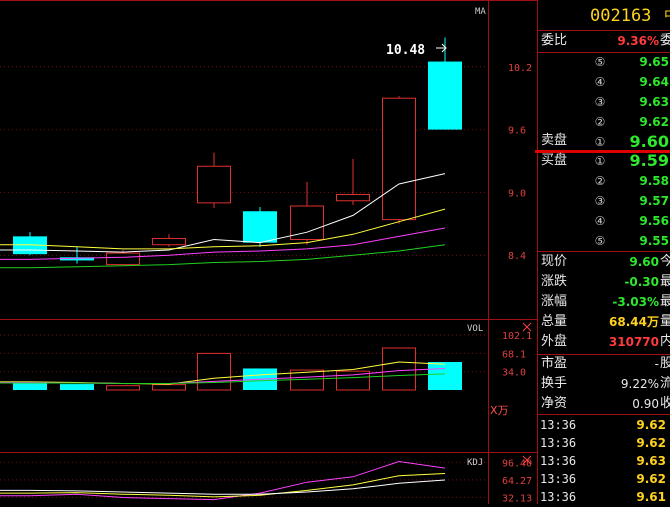 The width and height of the screenshot is (670, 507). Describe the element at coordinates (656, 364) in the screenshot. I see `stat-value: -` at that location.